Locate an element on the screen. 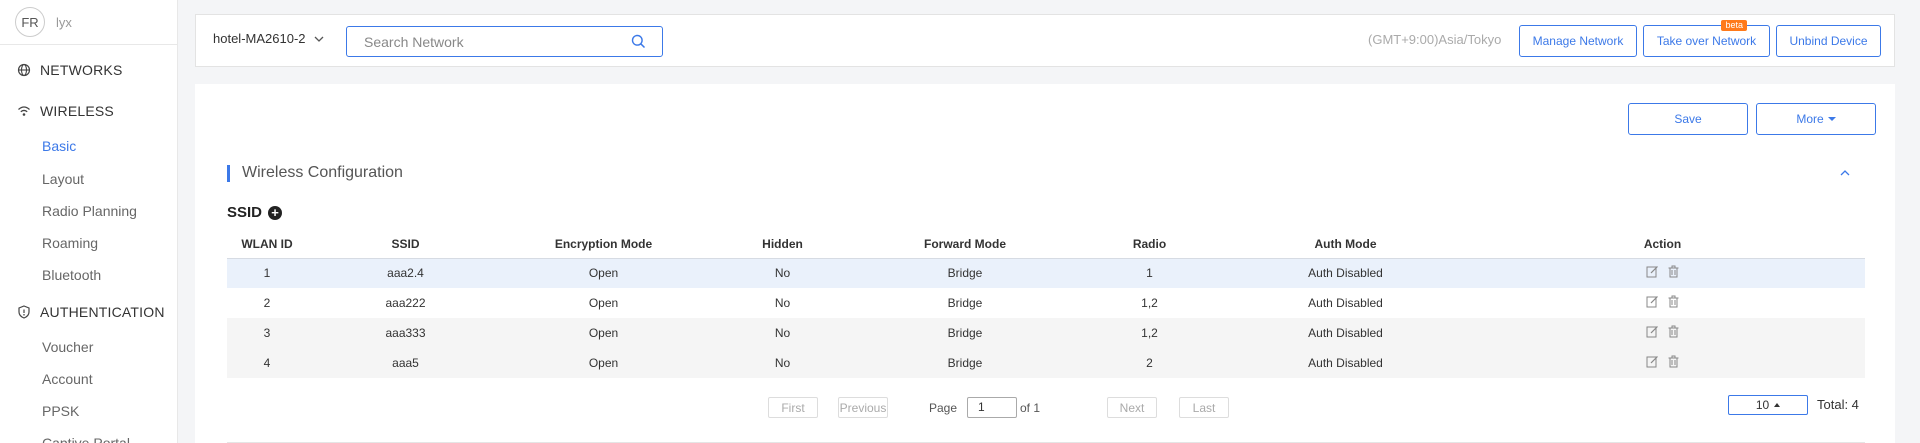 This screenshot has width=1920, height=443. cell-wlan-id: 4 is located at coordinates (267, 363).